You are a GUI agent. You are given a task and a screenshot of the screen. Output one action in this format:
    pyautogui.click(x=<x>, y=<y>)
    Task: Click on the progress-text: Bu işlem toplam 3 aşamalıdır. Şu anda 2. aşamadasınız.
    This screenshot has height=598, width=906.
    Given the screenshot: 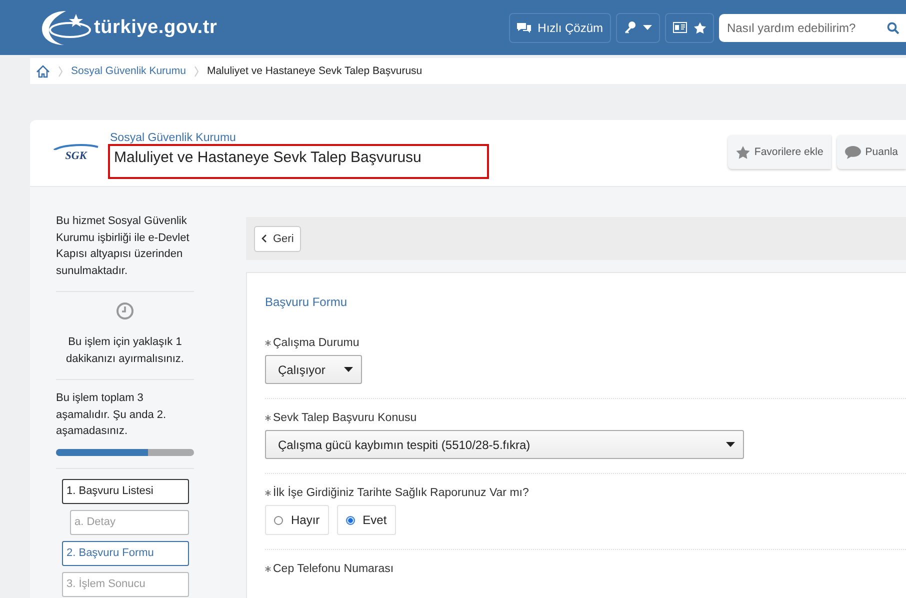 What is the action you would take?
    pyautogui.click(x=112, y=415)
    